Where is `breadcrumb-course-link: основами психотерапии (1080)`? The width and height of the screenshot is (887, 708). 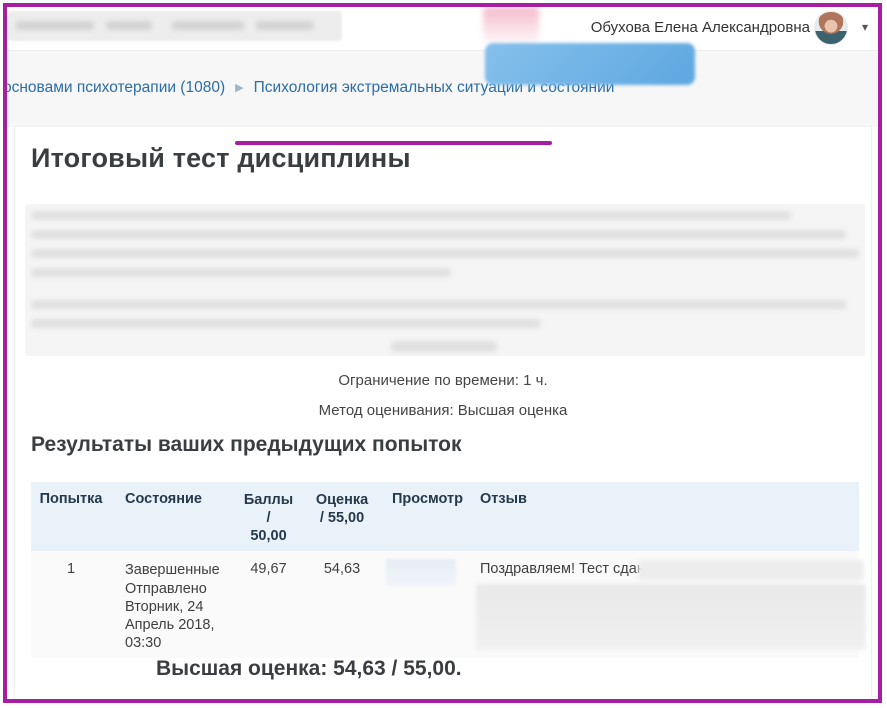 breadcrumb-course-link: основами психотерапии (1080) is located at coordinates (114, 87).